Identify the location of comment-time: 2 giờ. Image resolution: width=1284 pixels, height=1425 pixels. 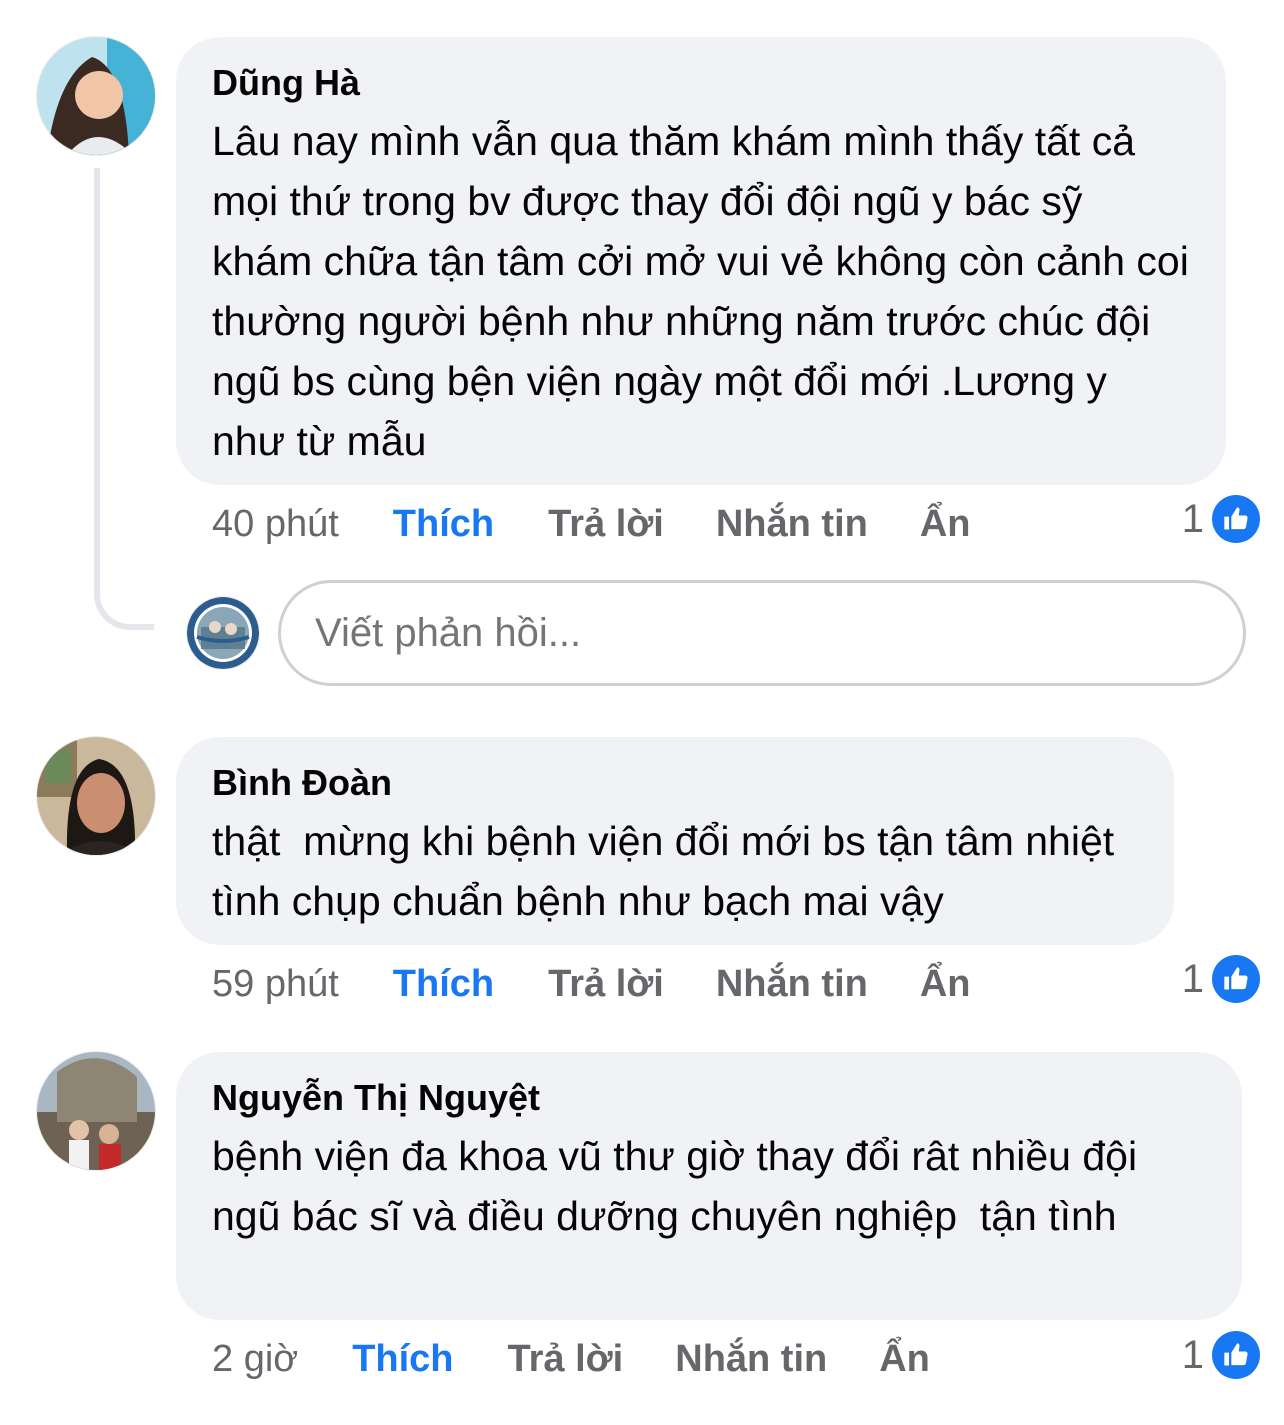
(255, 1359).